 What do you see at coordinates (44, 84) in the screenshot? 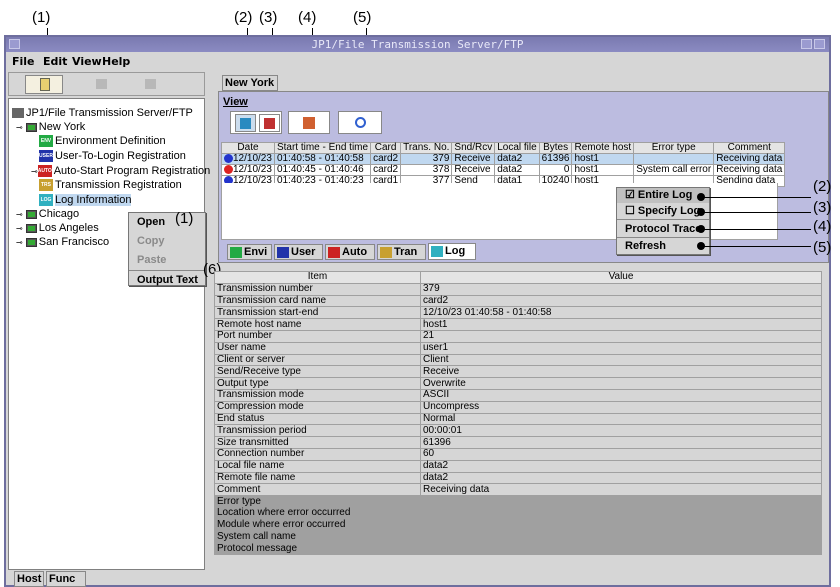
I see `open-host-button` at bounding box center [44, 84].